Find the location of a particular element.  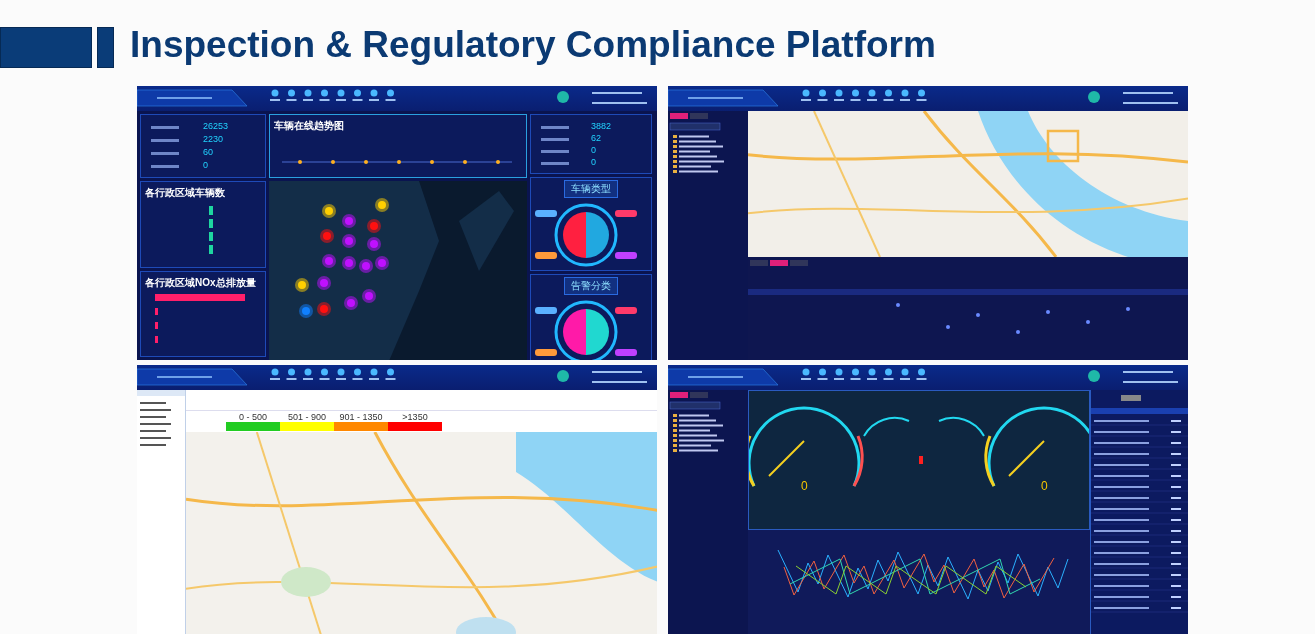

header-block is located at coordinates (105, 47).